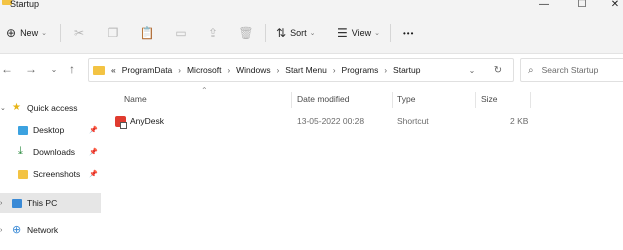 The width and height of the screenshot is (623, 250). What do you see at coordinates (54, 152) in the screenshot?
I see `nav-item-label: Downloads` at bounding box center [54, 152].